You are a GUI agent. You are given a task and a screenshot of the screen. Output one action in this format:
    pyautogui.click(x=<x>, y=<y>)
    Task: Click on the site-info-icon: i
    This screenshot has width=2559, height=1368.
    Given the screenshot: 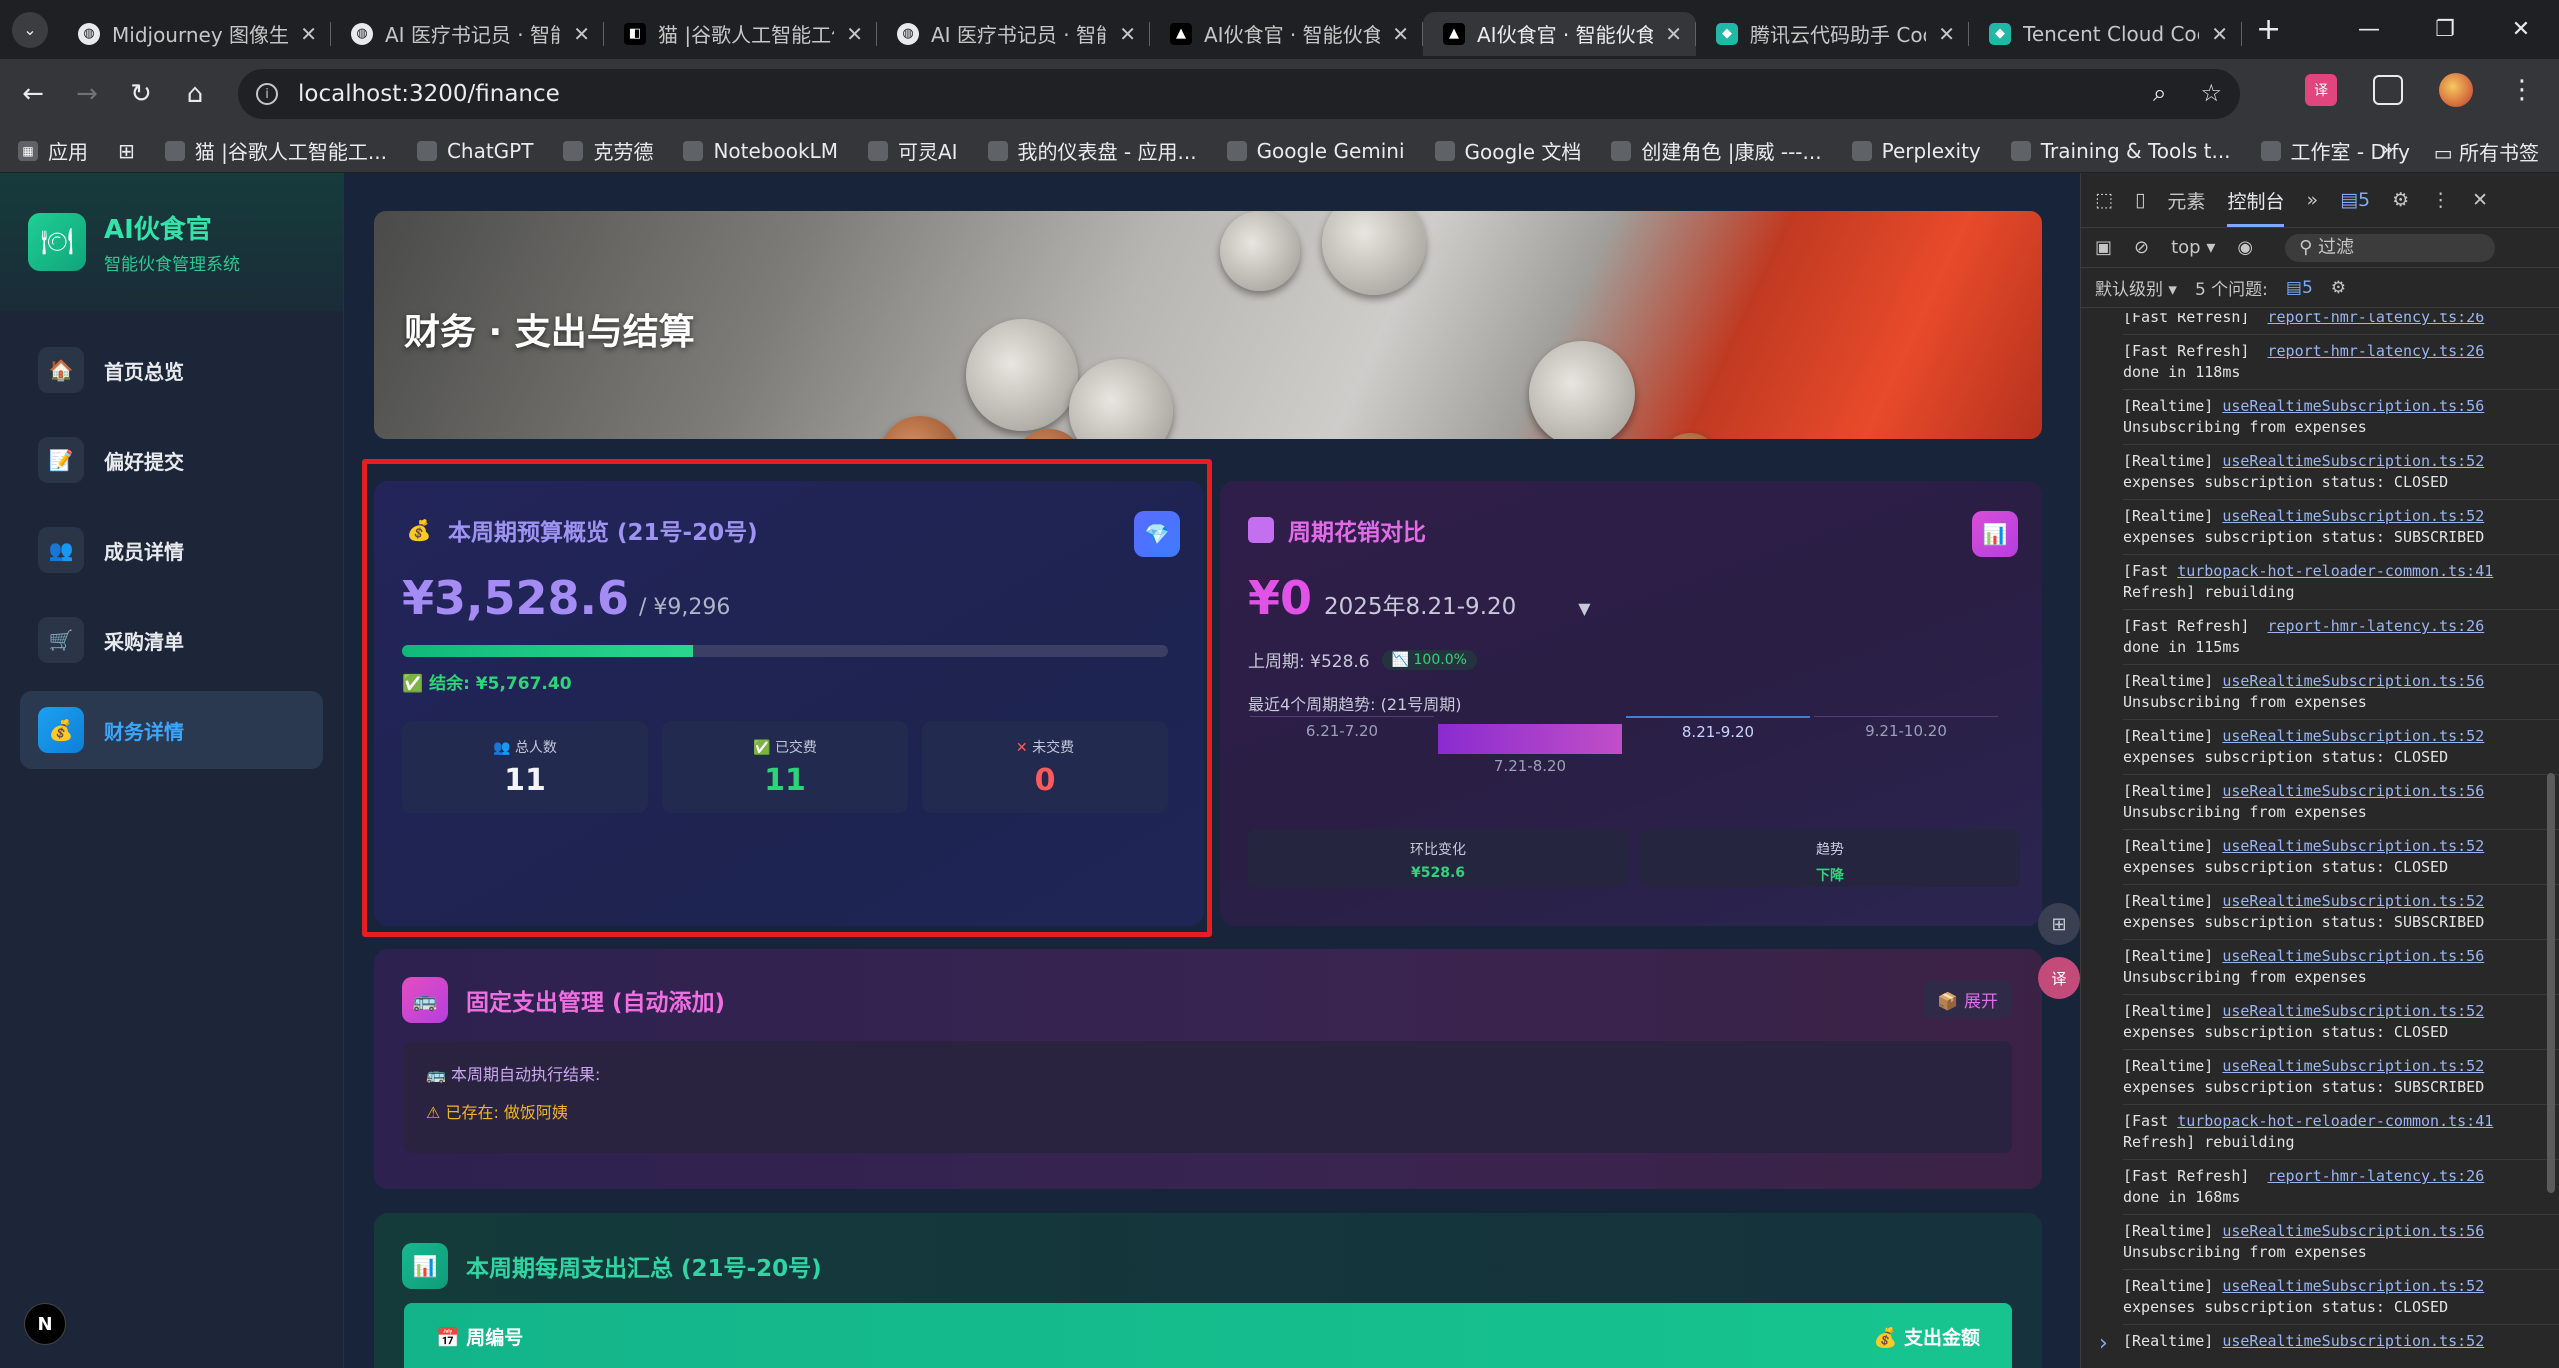 What is the action you would take?
    pyautogui.click(x=267, y=94)
    